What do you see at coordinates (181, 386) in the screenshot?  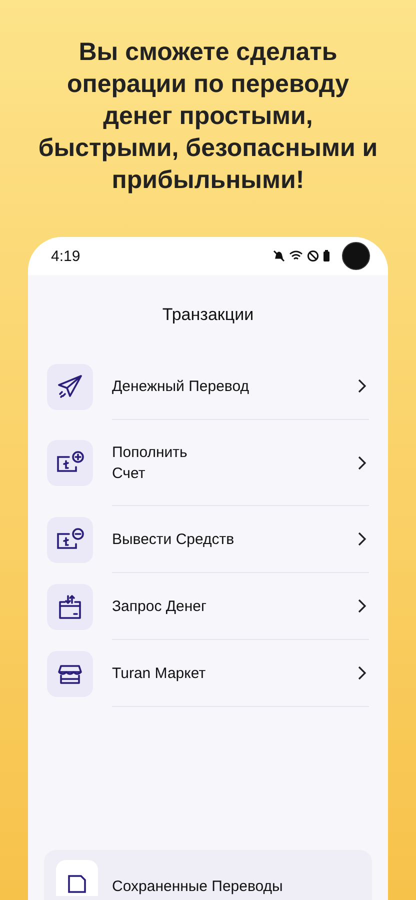 I see `item-label: Денежный Перевод` at bounding box center [181, 386].